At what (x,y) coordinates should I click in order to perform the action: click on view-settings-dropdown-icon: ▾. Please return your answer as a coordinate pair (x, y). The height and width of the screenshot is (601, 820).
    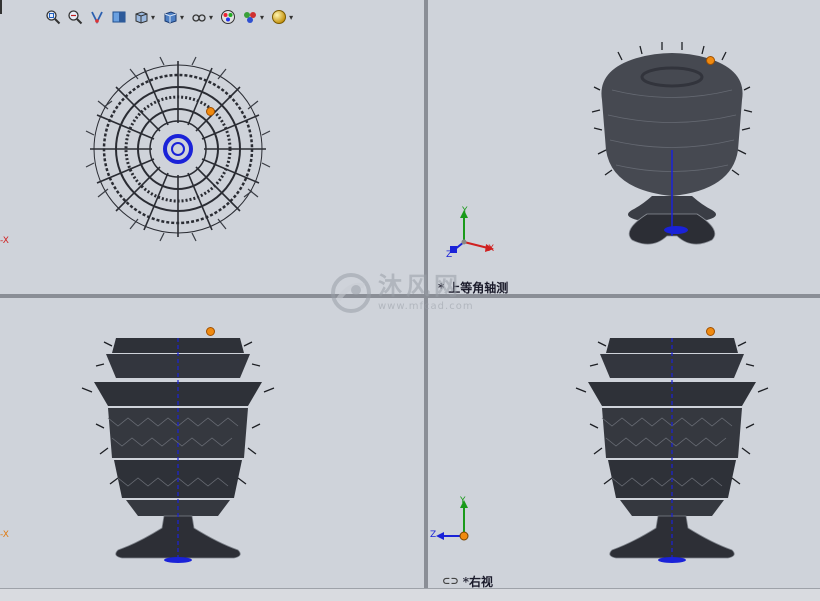
    Looking at the image, I should click on (291, 17).